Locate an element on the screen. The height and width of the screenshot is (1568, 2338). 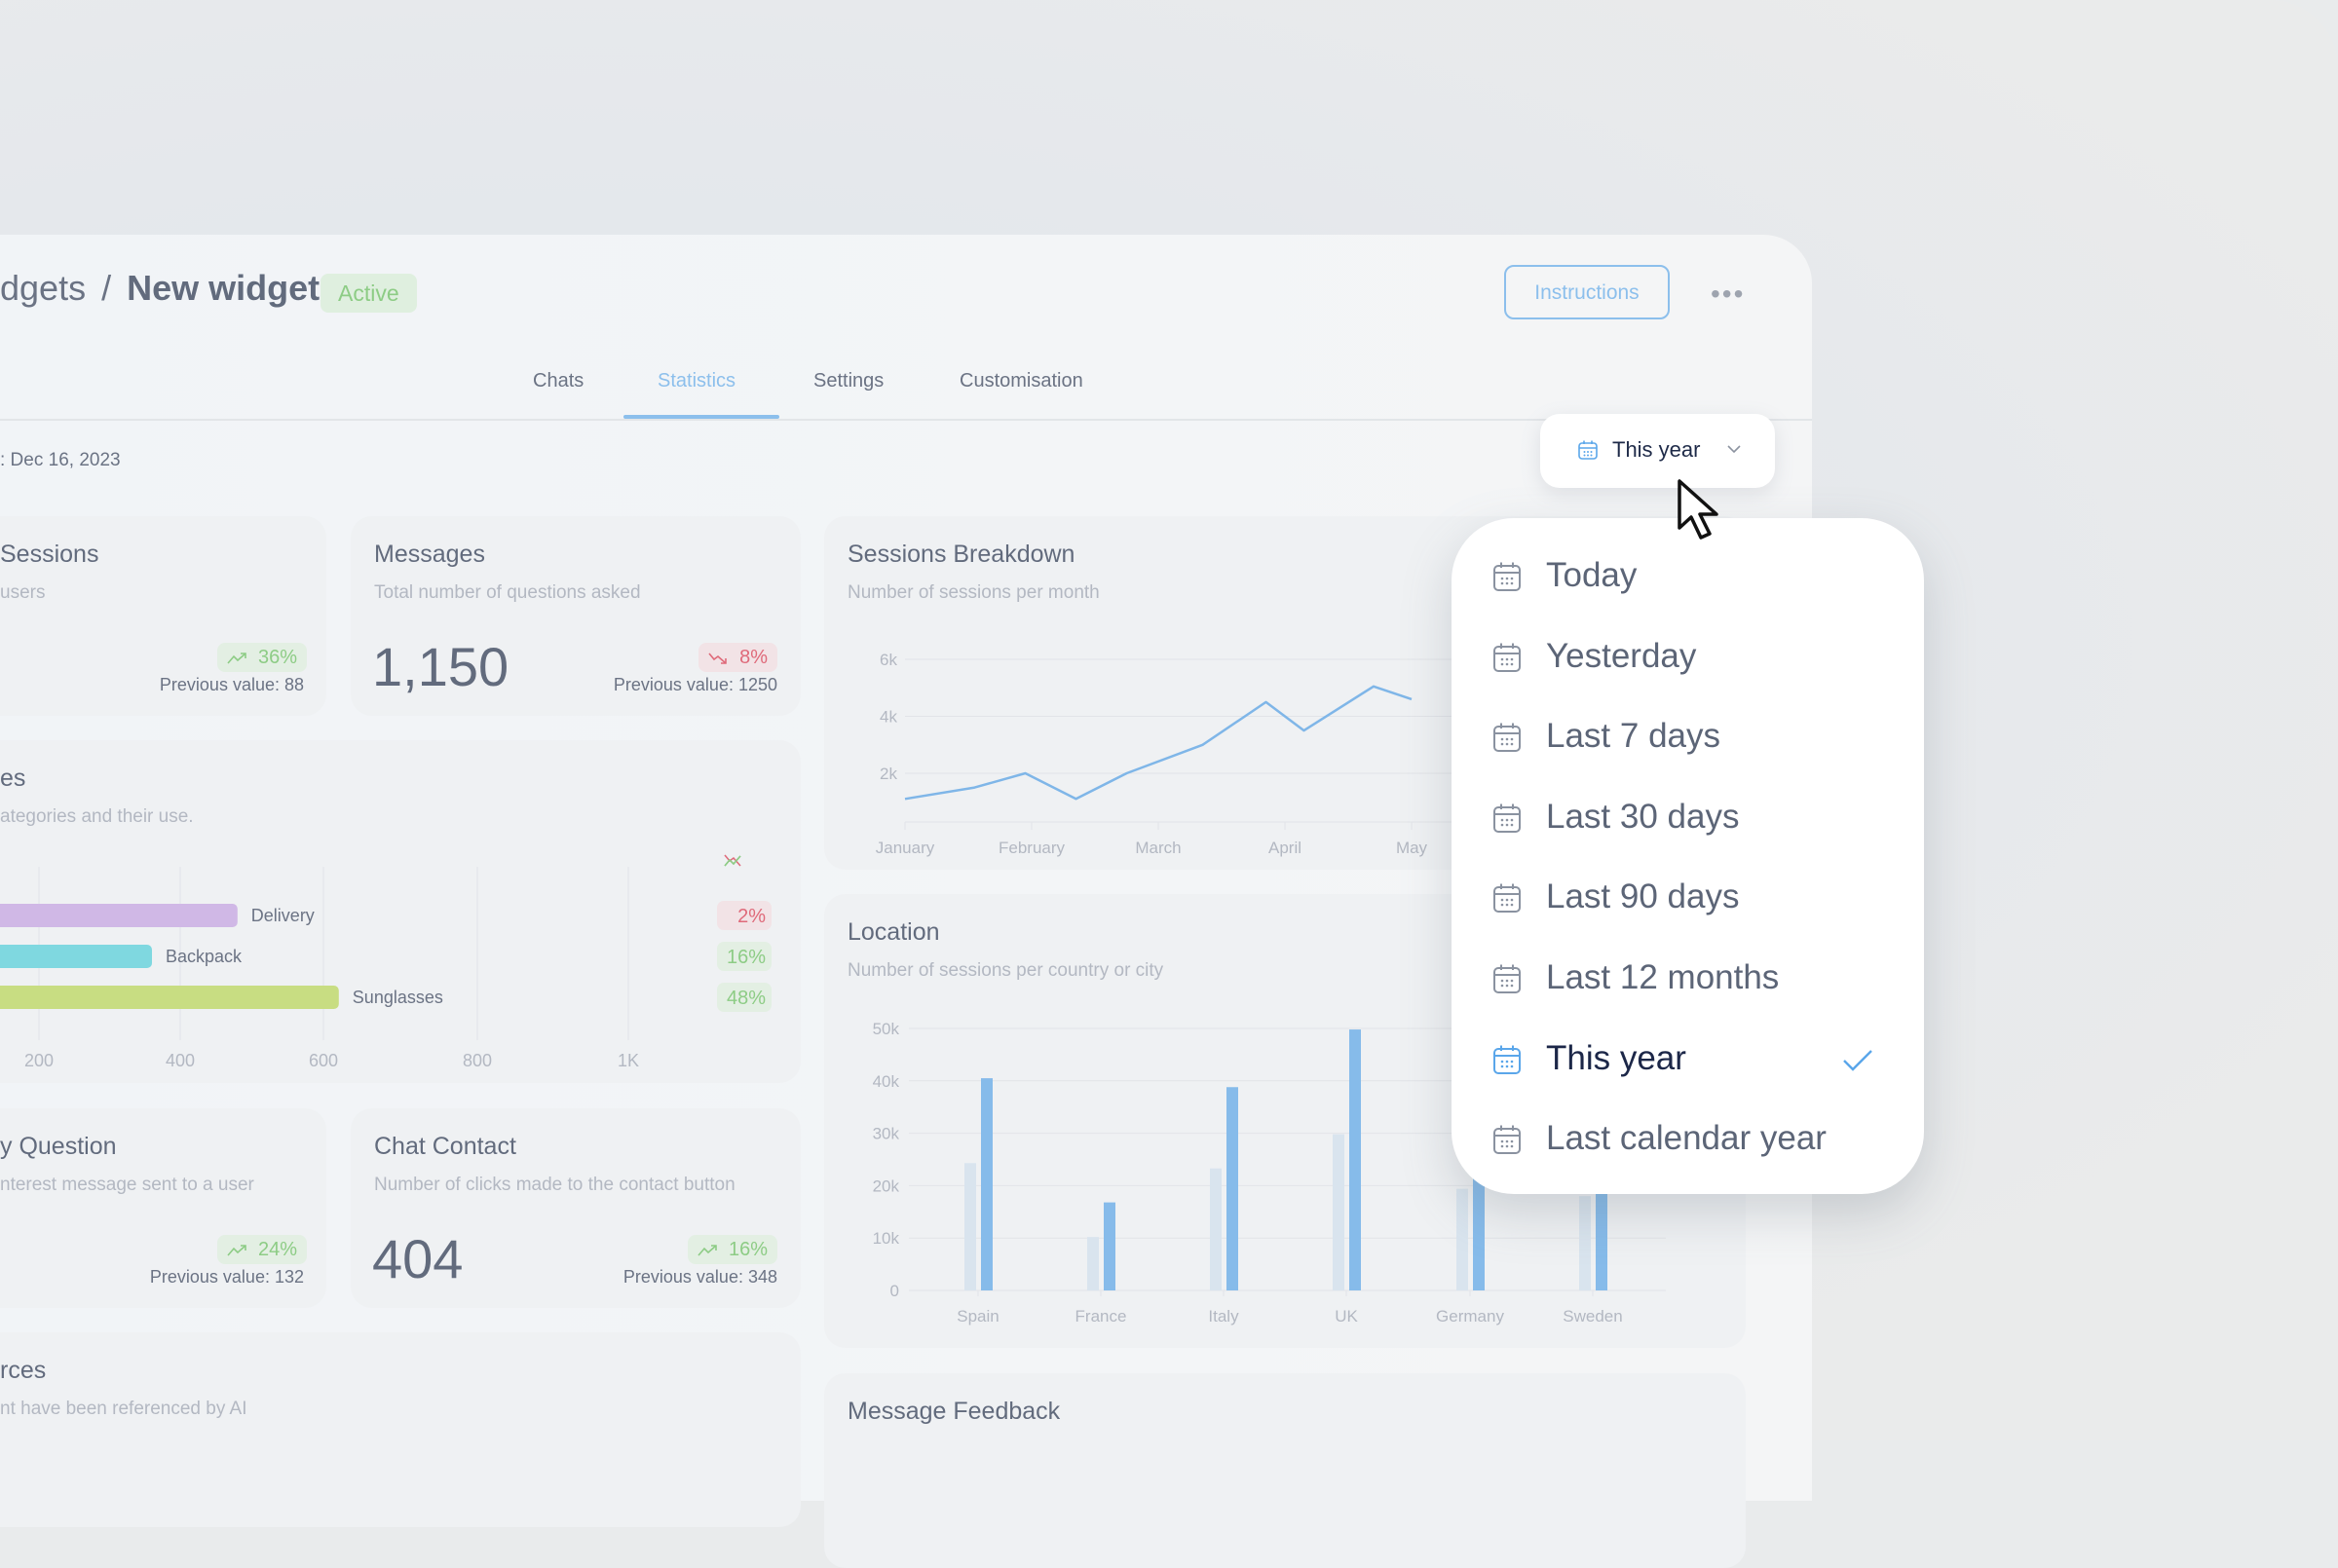
menu-item-last-7-days: Last 7 days is located at coordinates (1688, 738).